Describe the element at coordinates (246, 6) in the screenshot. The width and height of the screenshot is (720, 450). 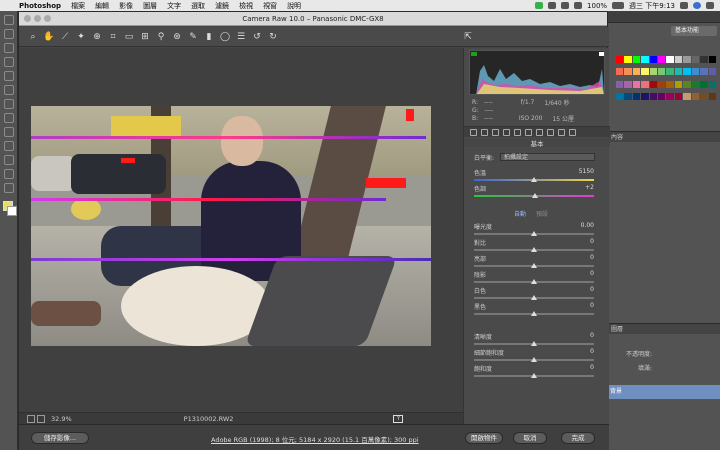
I see `menu-item: 檢視` at that location.